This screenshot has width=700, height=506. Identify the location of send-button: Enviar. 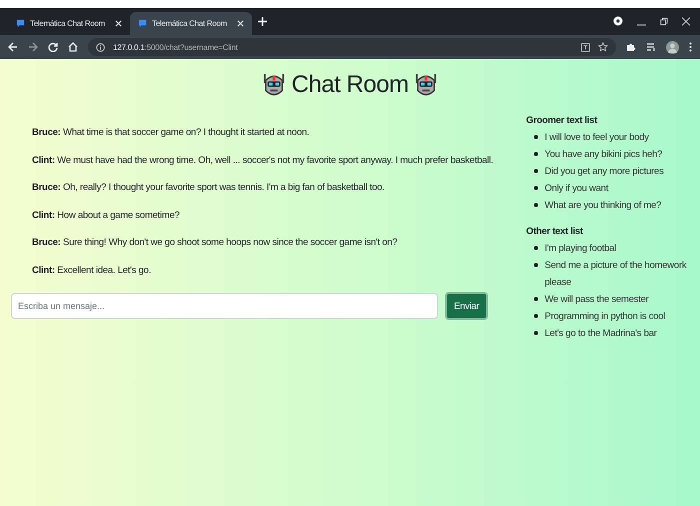
(466, 306).